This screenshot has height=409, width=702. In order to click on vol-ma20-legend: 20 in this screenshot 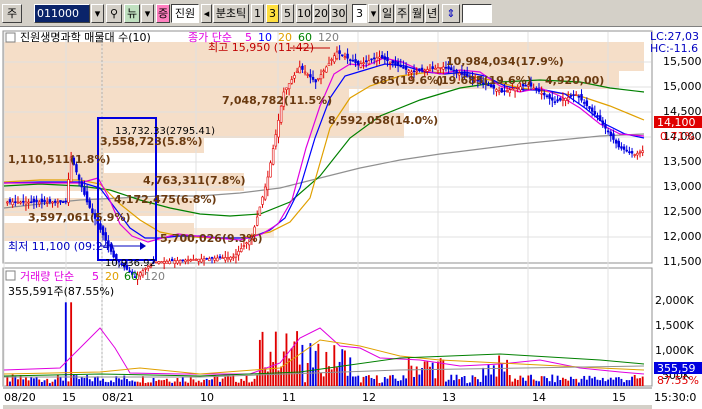, I will do `click(112, 276)`.